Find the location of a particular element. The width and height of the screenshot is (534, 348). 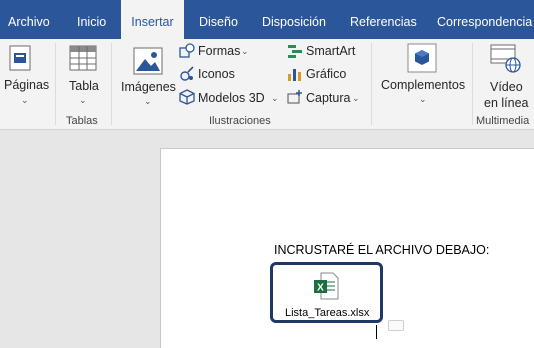

tab-inicio: Inicio is located at coordinates (91, 19).